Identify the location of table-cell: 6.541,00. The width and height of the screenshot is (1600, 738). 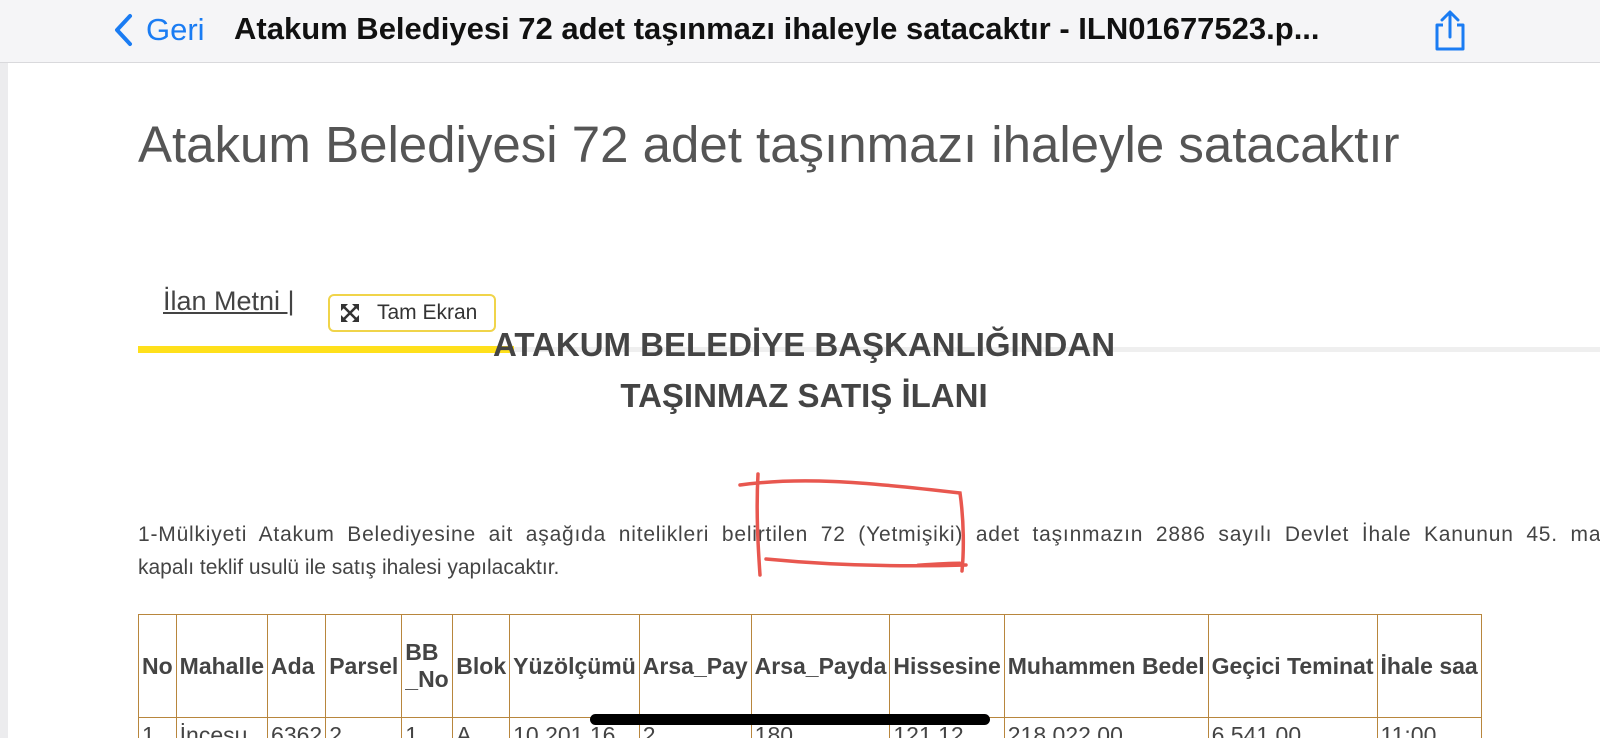
(1292, 727).